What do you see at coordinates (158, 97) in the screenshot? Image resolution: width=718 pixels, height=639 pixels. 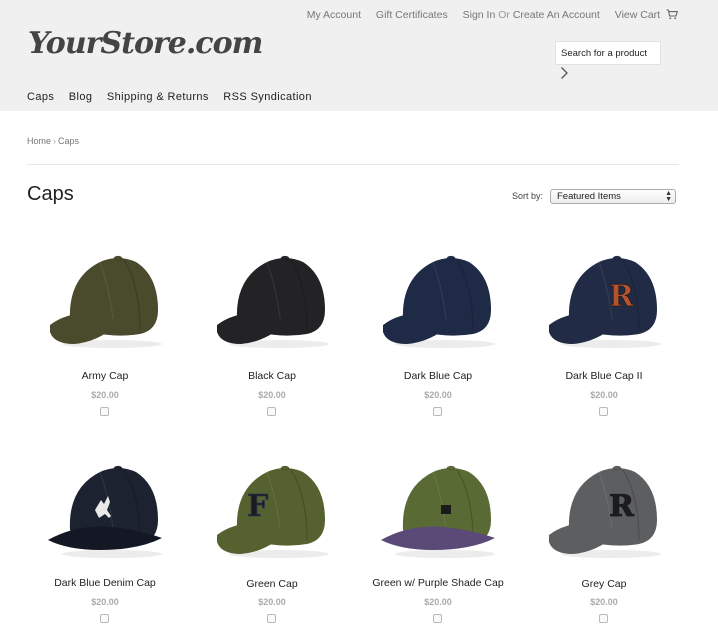 I see `nav-item-shipping-returns: Shipping & Returns` at bounding box center [158, 97].